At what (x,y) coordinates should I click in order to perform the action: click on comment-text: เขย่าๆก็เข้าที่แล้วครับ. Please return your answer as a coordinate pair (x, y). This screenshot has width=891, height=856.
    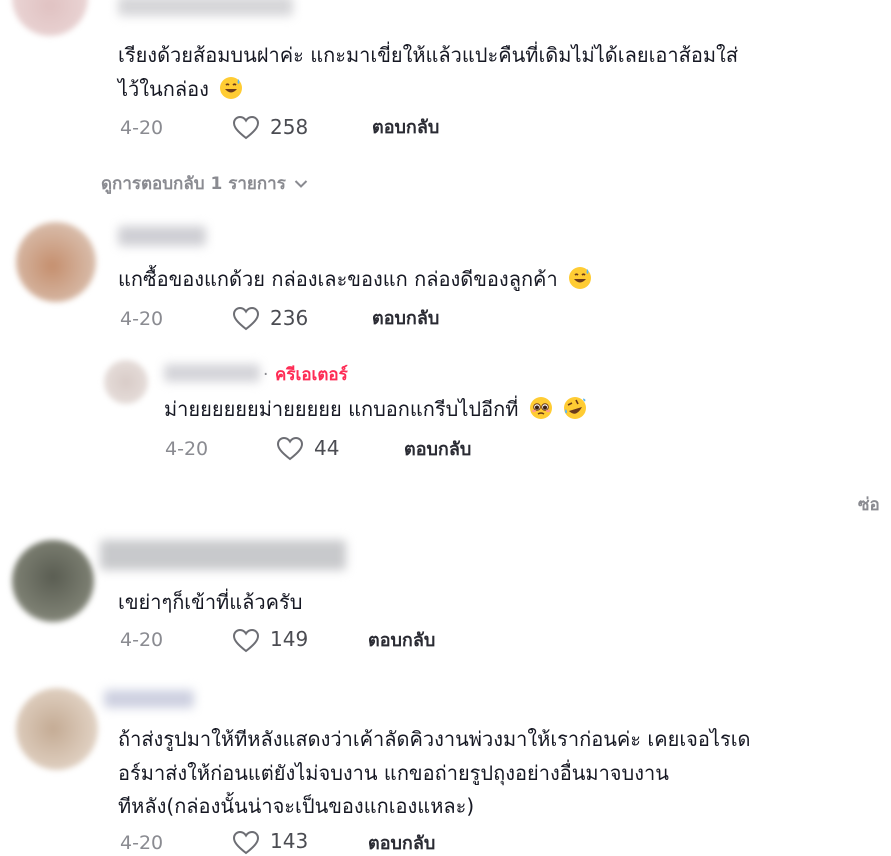
    Looking at the image, I should click on (210, 602).